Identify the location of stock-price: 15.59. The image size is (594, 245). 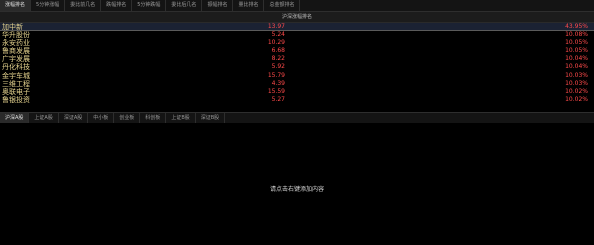
(276, 91).